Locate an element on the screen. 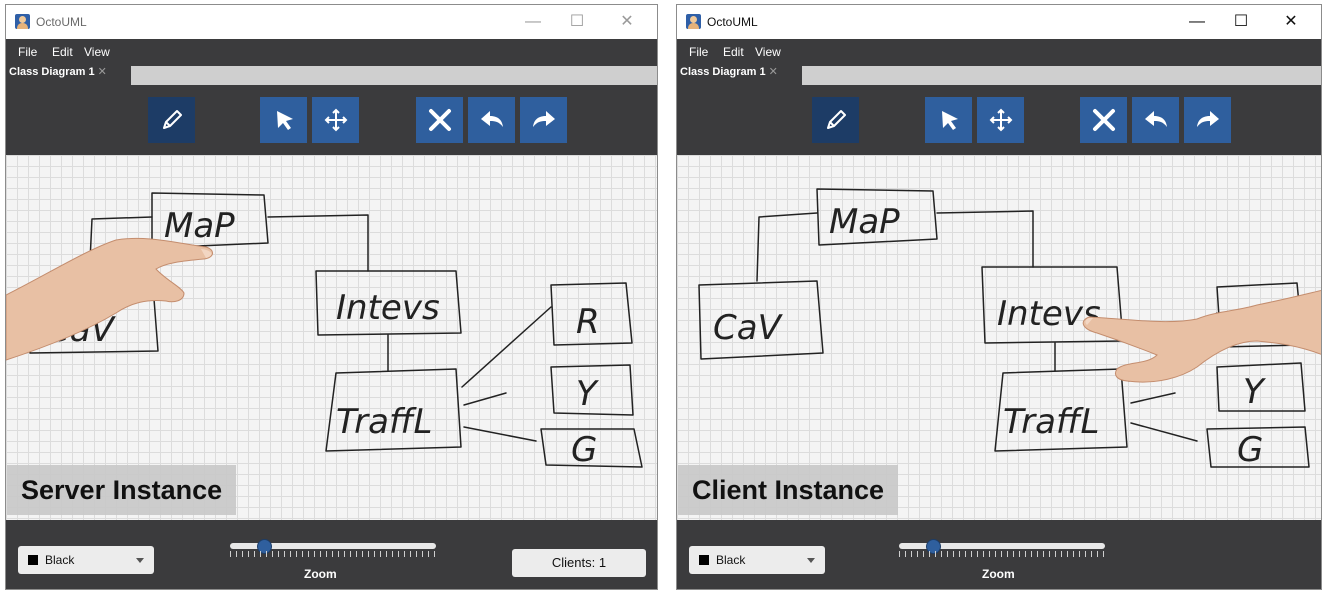 The width and height of the screenshot is (1323, 591). bottom-bar: Black Zoom is located at coordinates (999, 554).